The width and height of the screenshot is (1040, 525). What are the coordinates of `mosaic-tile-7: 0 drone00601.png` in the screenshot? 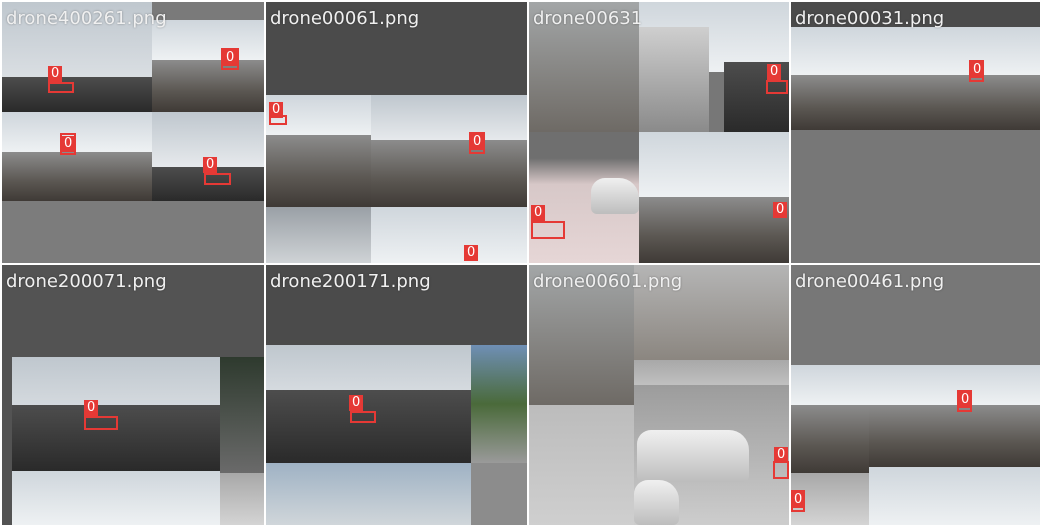 It's located at (659, 395).